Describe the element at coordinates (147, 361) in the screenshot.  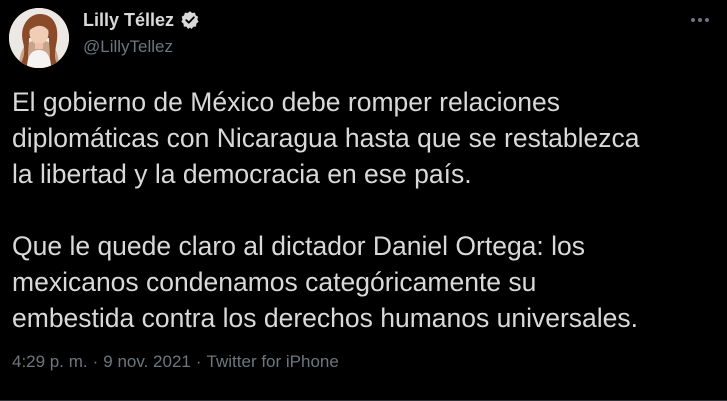
I see `tweet-date: 9 nov. 2021` at that location.